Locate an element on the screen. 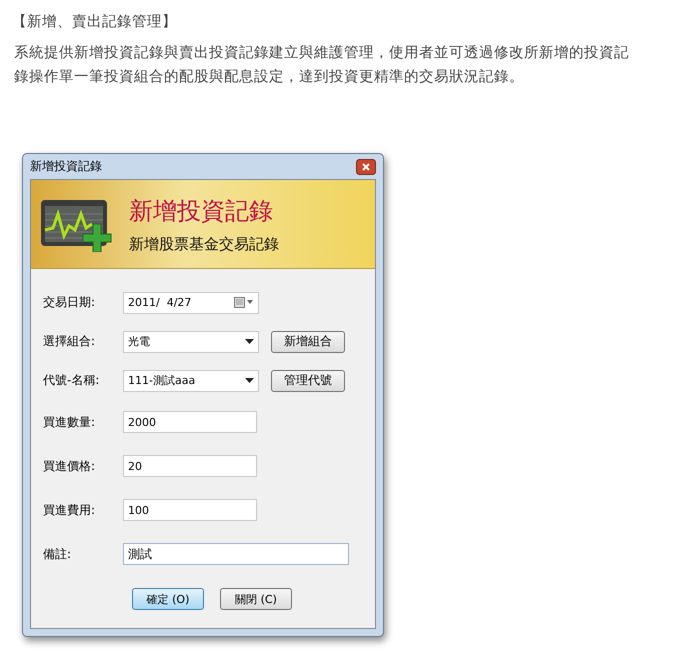 The image size is (676, 652). field-label: 交易日期: is located at coordinates (69, 302).